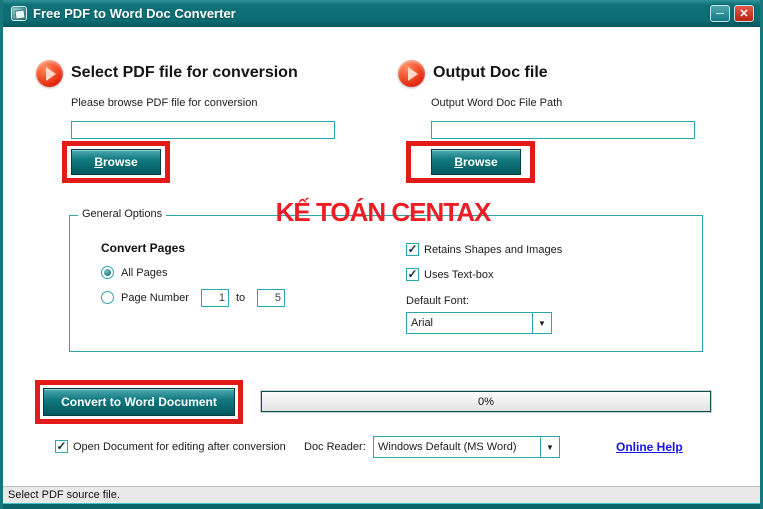 The width and height of the screenshot is (763, 509). I want to click on default-font-value: Arial, so click(422, 323).